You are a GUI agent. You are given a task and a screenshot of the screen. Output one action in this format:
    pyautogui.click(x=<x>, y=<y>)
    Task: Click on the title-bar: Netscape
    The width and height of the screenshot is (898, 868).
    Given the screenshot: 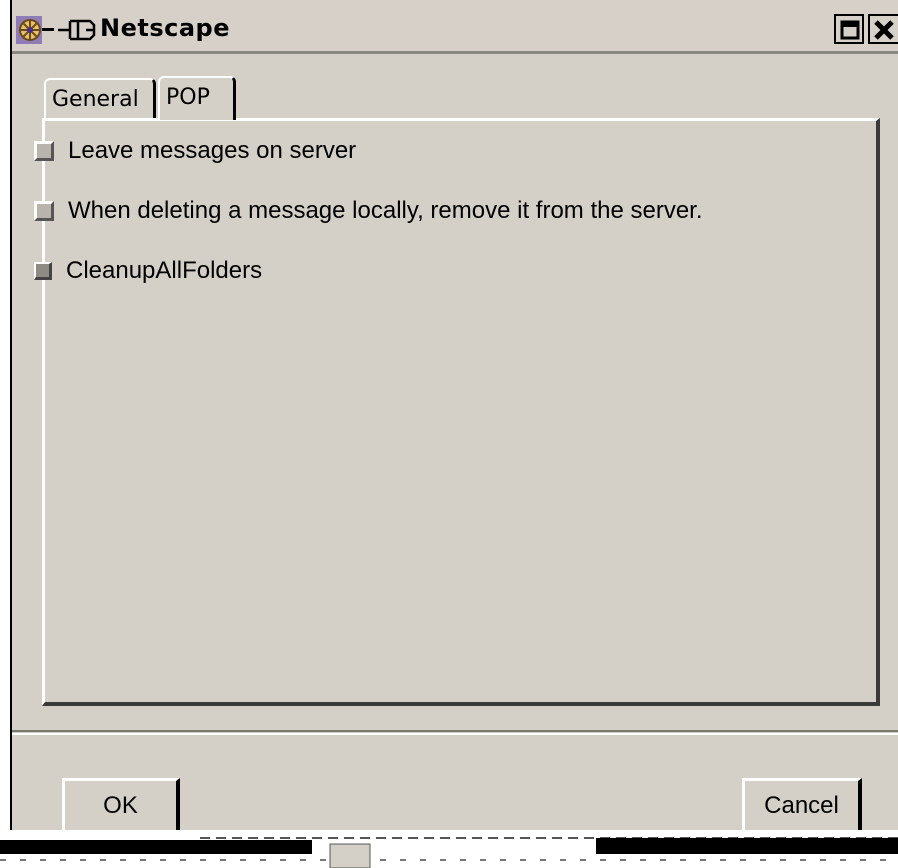 What is the action you would take?
    pyautogui.click(x=455, y=27)
    